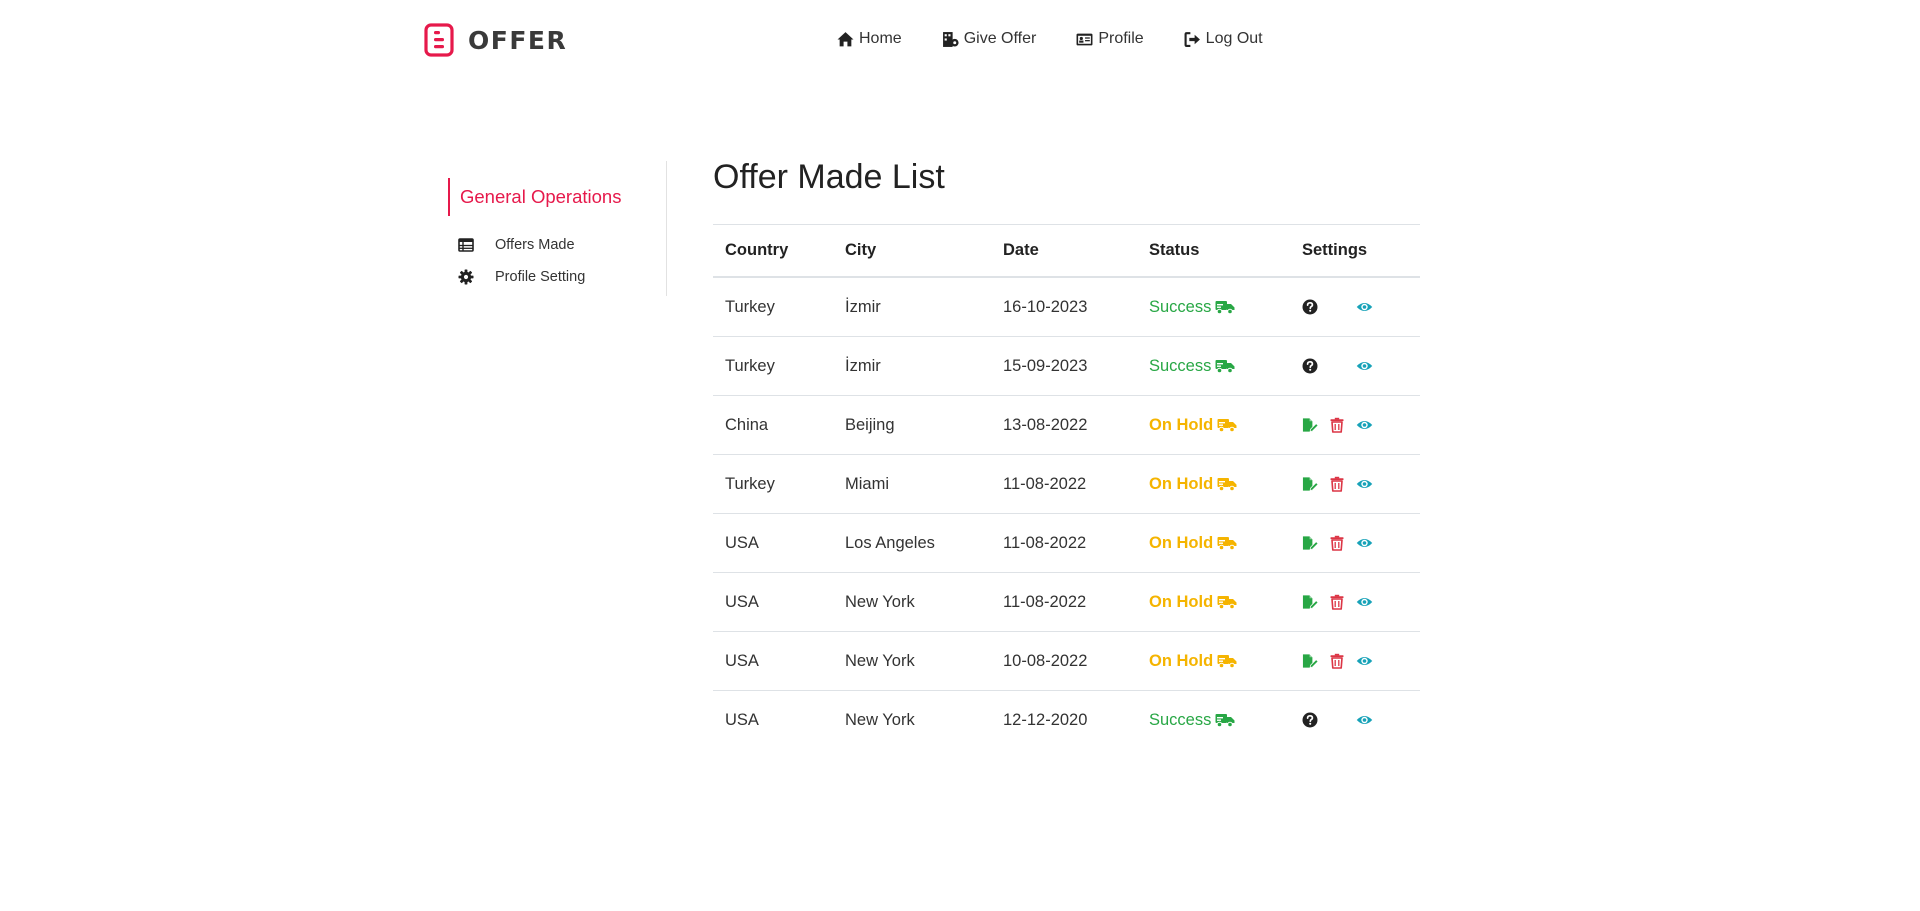 The width and height of the screenshot is (1920, 911). I want to click on table-header-row: Country City Date Status Settings, so click(1066, 251).